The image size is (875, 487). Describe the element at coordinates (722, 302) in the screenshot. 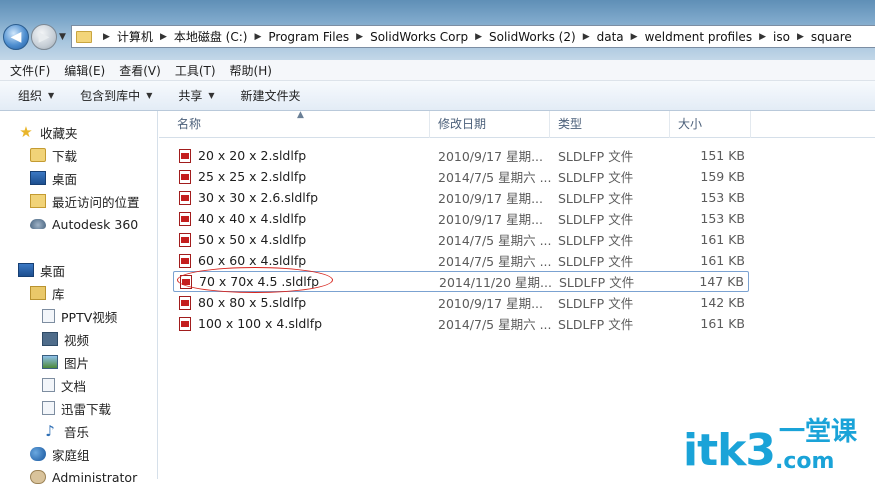

I see `file-size: 142 KB` at that location.